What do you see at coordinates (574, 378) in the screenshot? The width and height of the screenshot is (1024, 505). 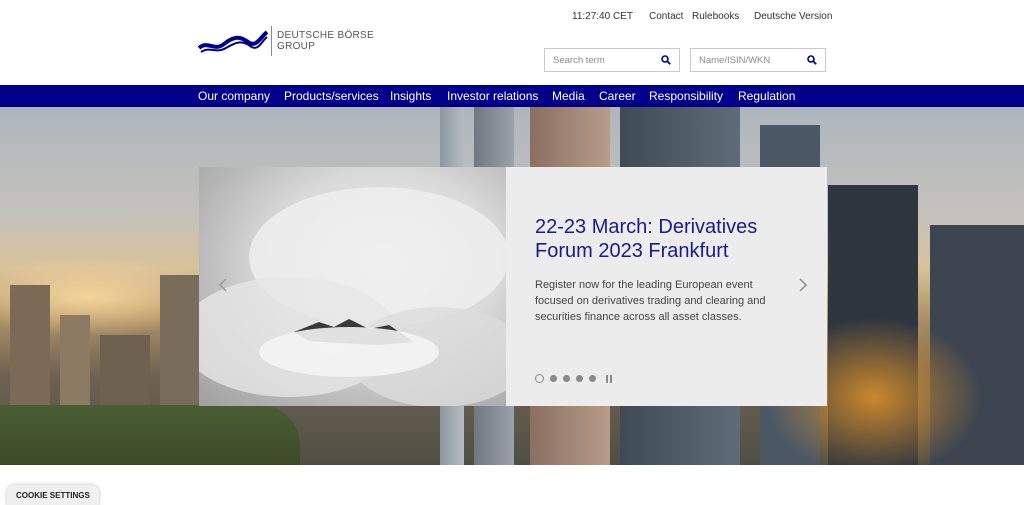 I see `slide-pagination` at bounding box center [574, 378].